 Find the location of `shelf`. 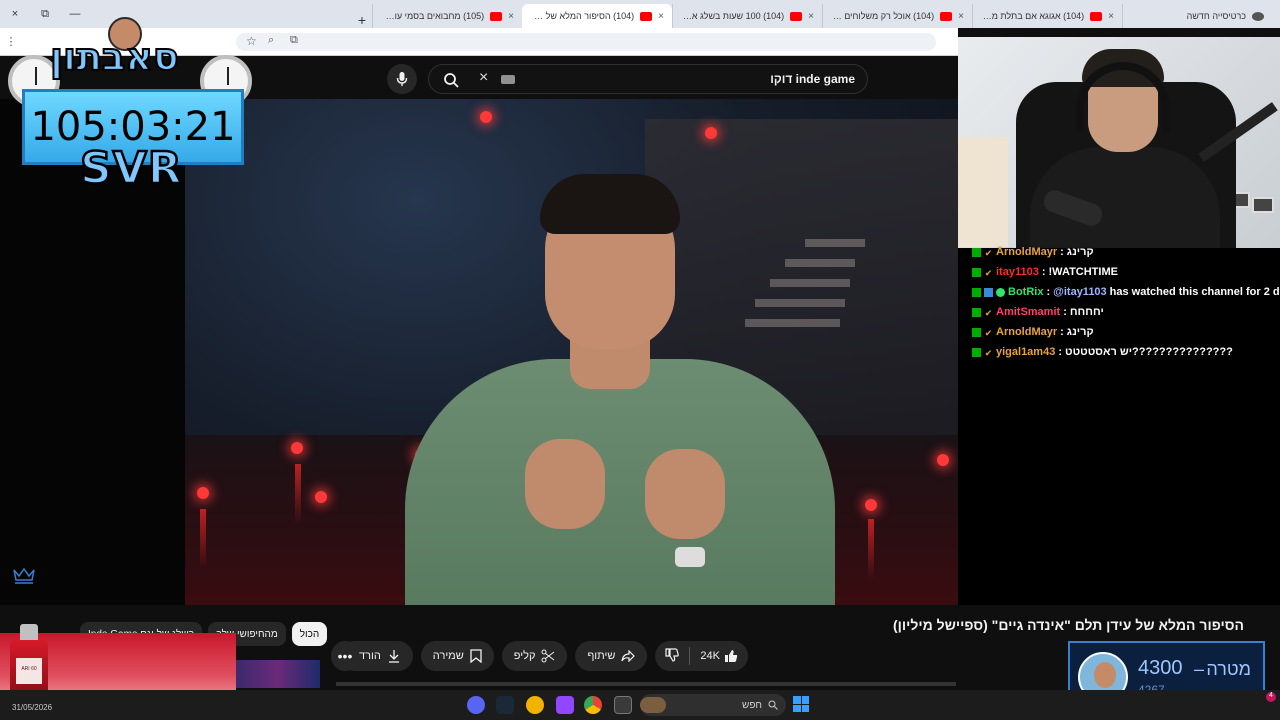

shelf is located at coordinates (983, 192).